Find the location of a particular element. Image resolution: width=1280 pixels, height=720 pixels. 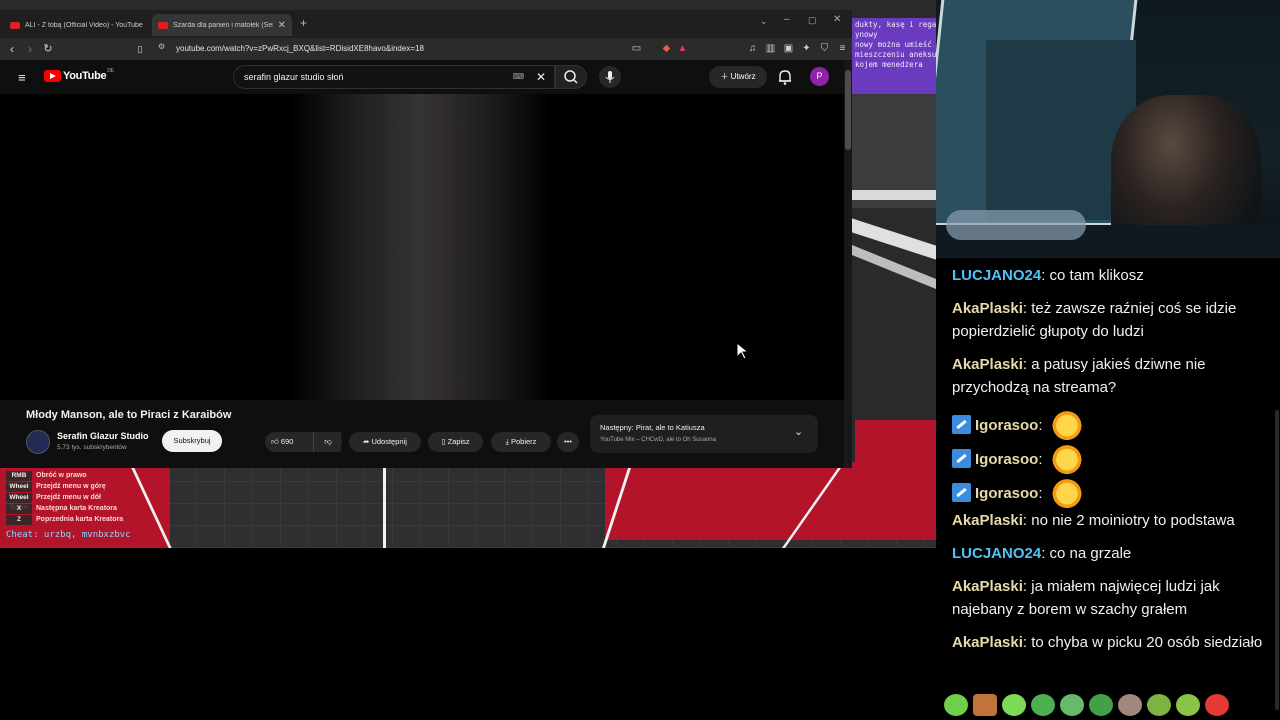

bookmark-icon: ▯ is located at coordinates (140, 49).